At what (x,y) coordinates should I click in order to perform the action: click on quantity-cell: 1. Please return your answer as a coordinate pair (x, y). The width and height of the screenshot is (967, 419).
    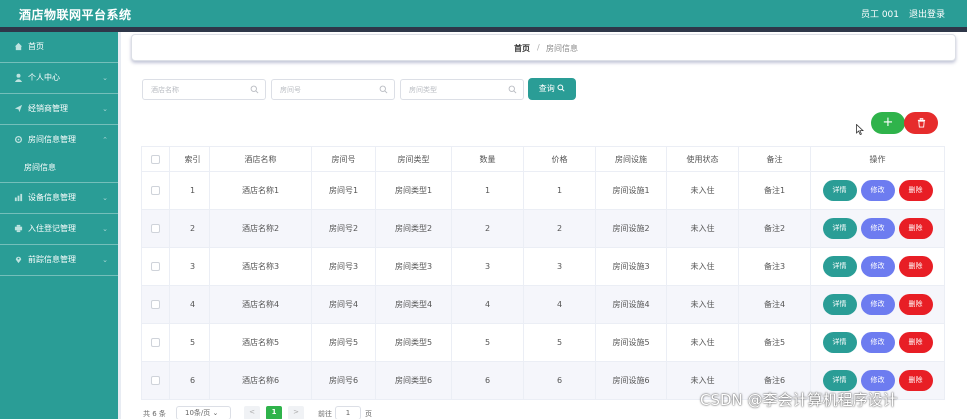
    Looking at the image, I should click on (487, 190).